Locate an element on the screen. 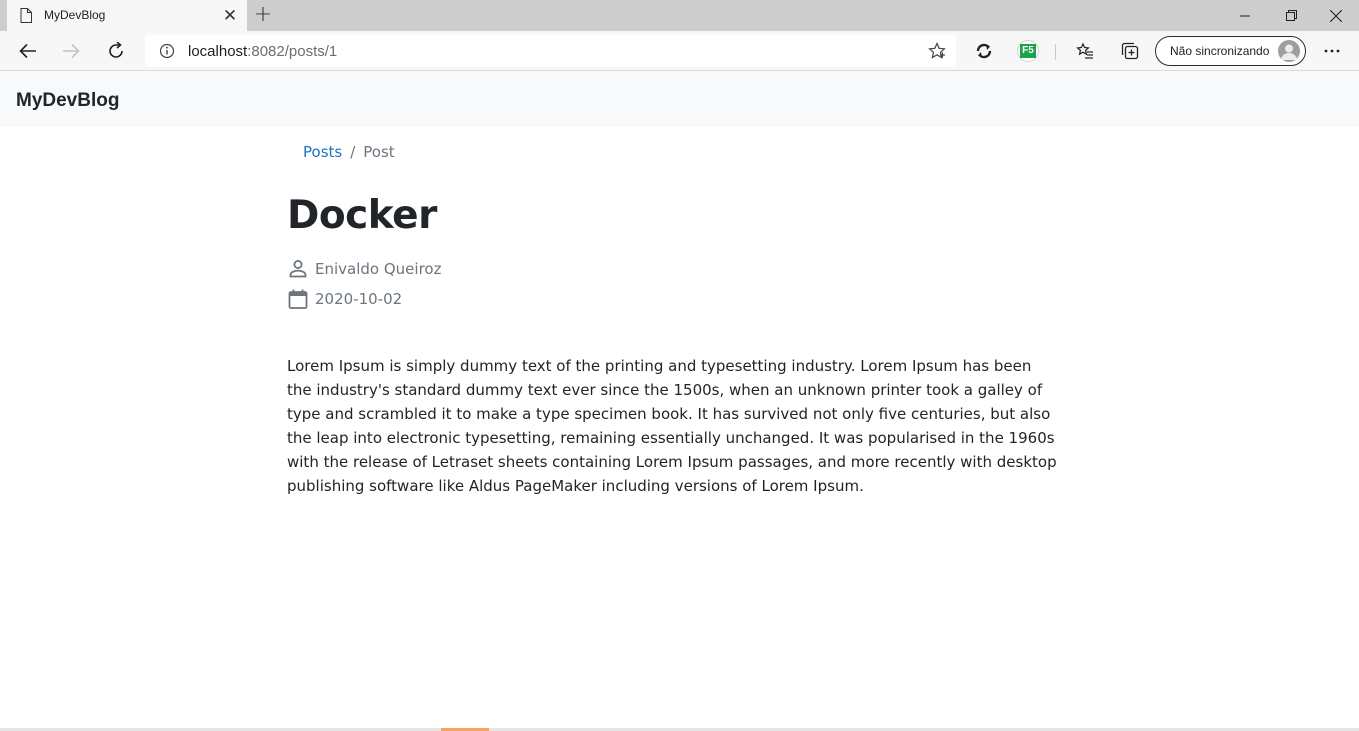 The width and height of the screenshot is (1359, 731). close-window-button is located at coordinates (1336, 15).